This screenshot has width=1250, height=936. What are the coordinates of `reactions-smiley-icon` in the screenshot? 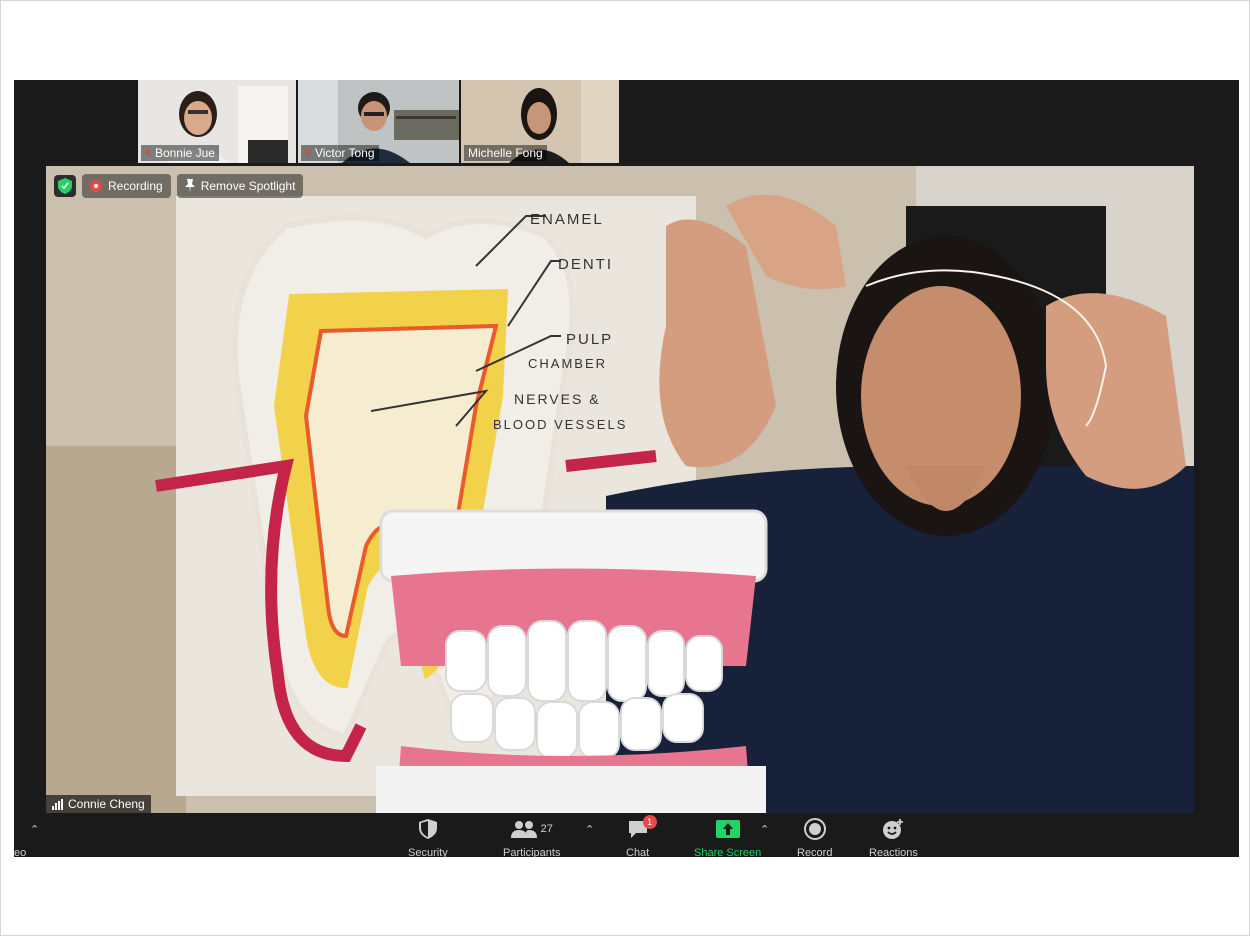 It's located at (893, 829).